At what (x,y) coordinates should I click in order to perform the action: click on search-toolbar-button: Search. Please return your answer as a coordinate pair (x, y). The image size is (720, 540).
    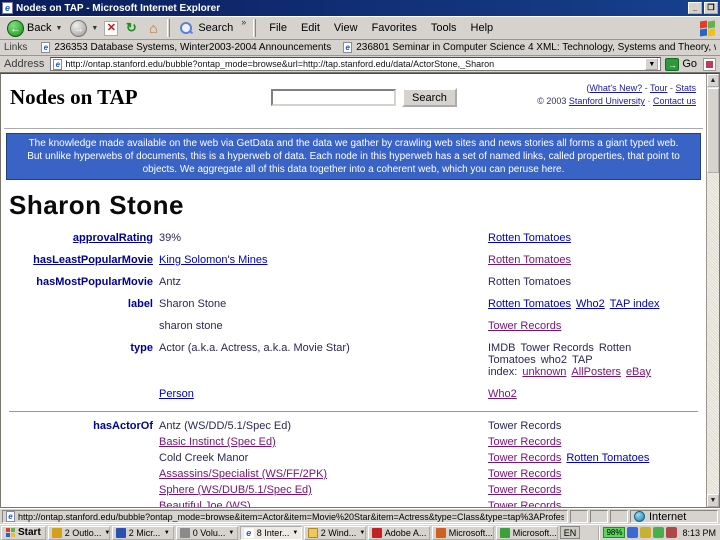
    Looking at the image, I should click on (205, 28).